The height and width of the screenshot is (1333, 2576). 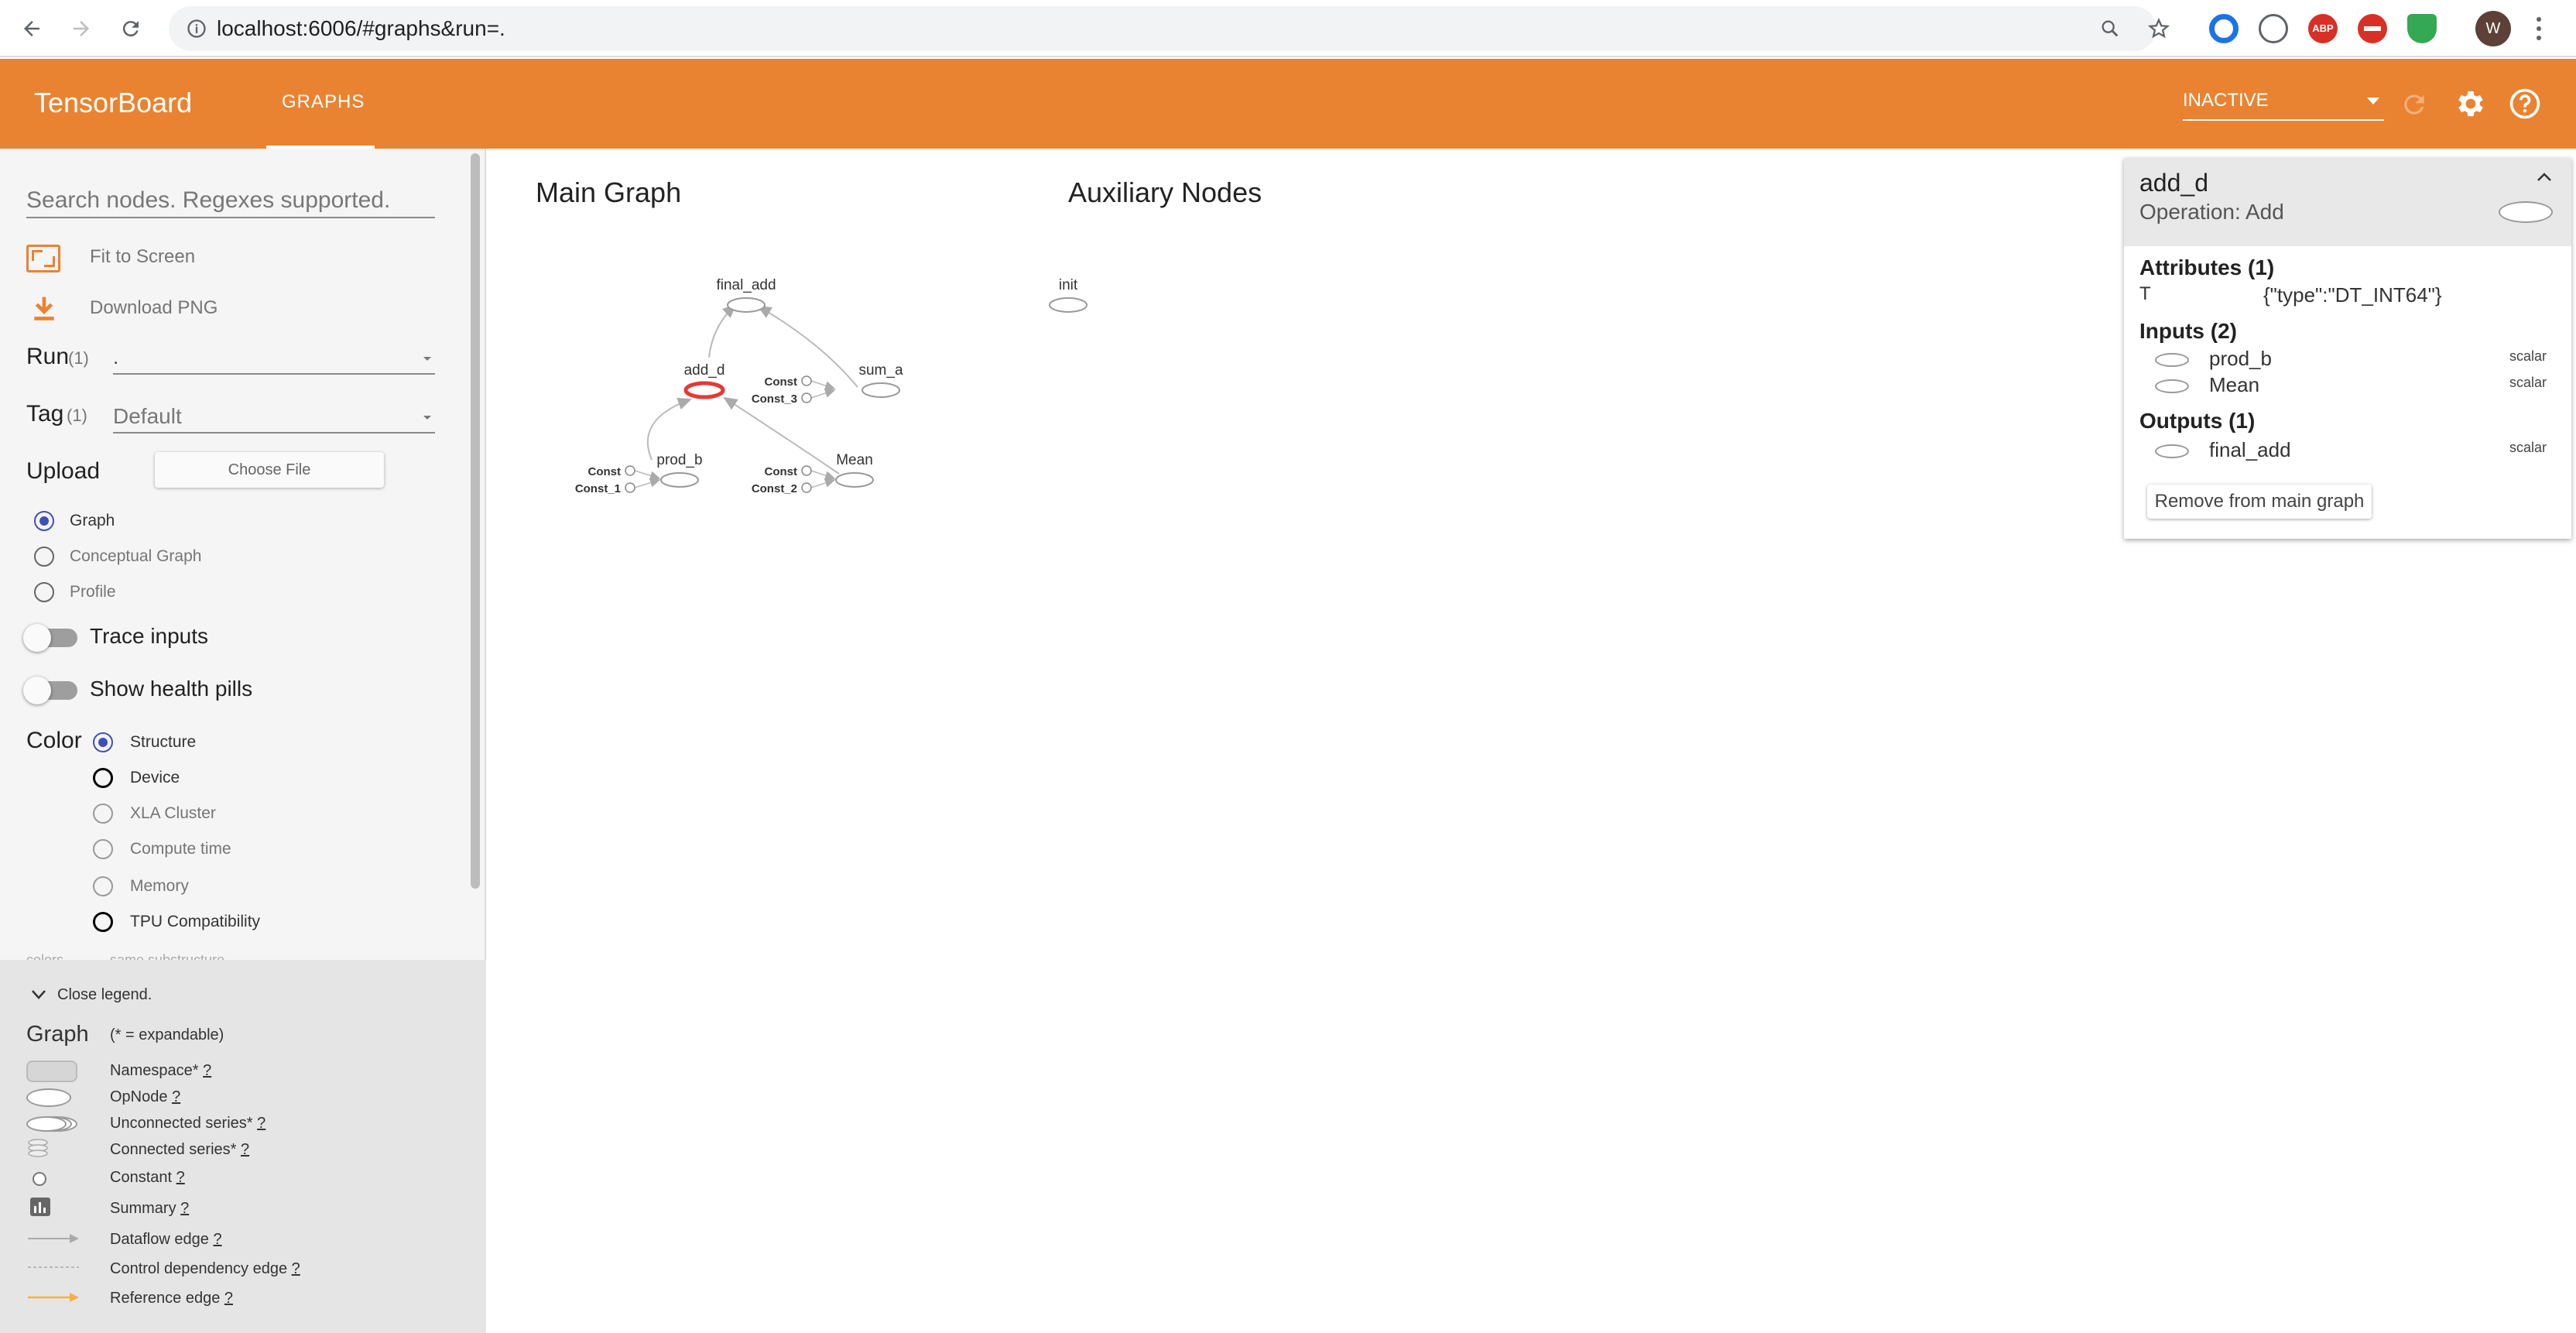 What do you see at coordinates (44, 557) in the screenshot?
I see `radio-conceptual-graph` at bounding box center [44, 557].